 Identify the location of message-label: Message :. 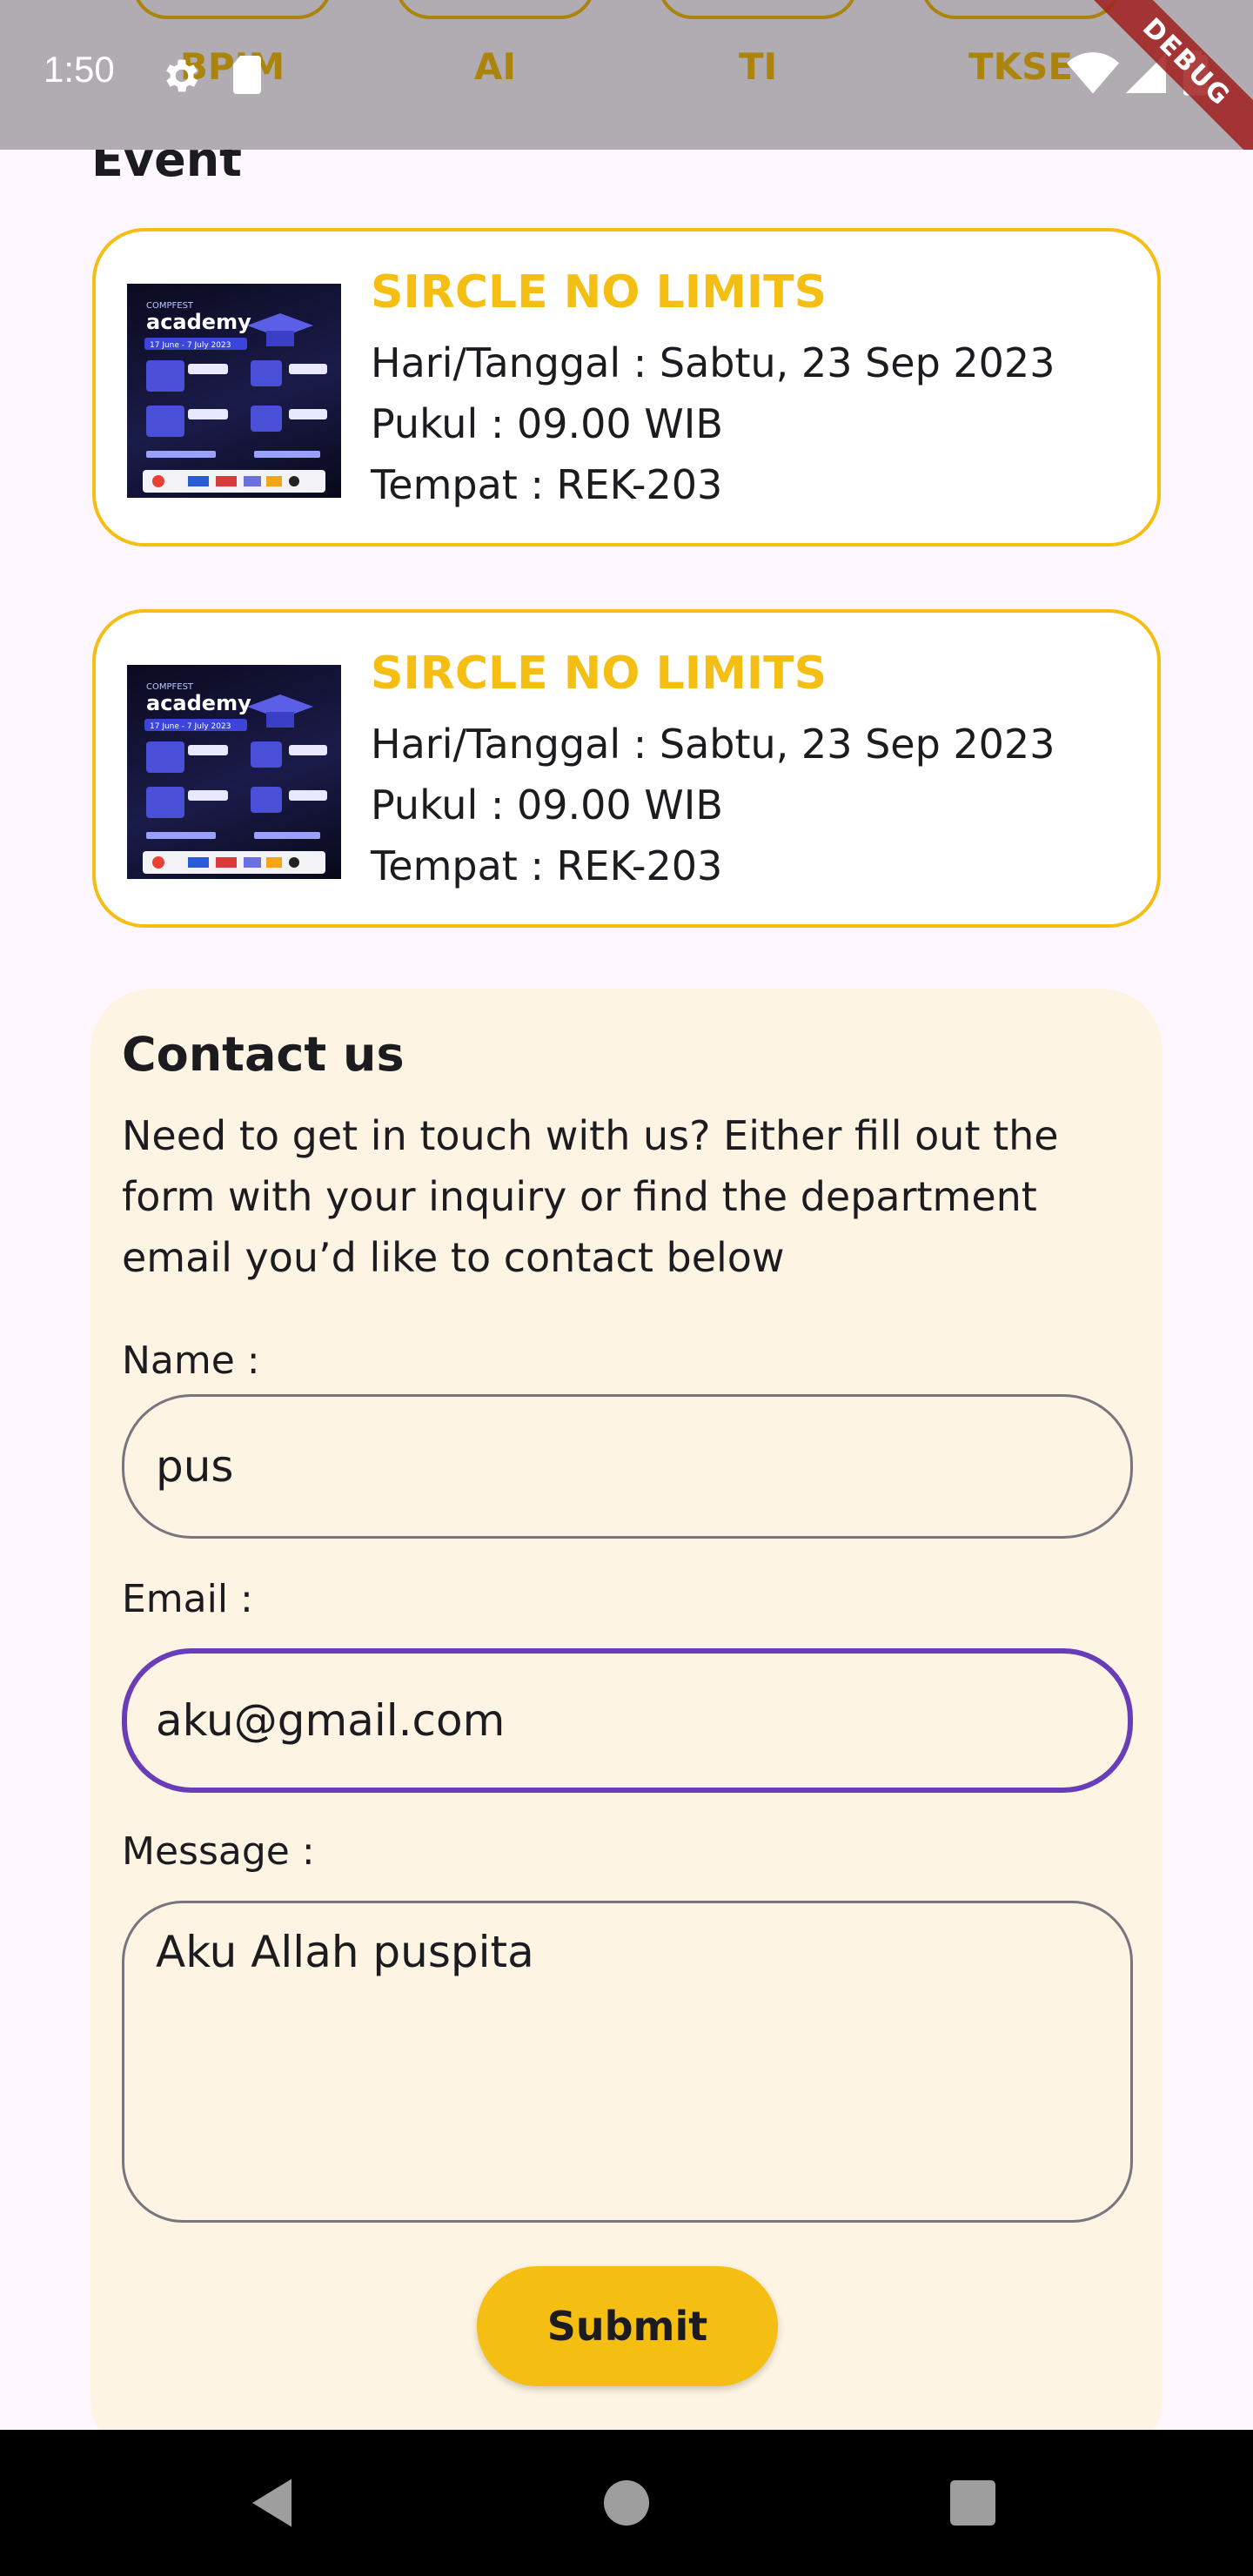
(218, 1851).